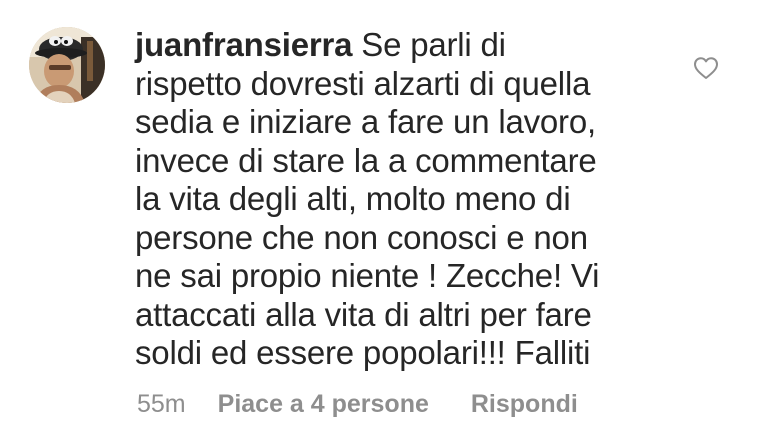 The image size is (767, 441). I want to click on reply-button: Rispondi, so click(524, 404).